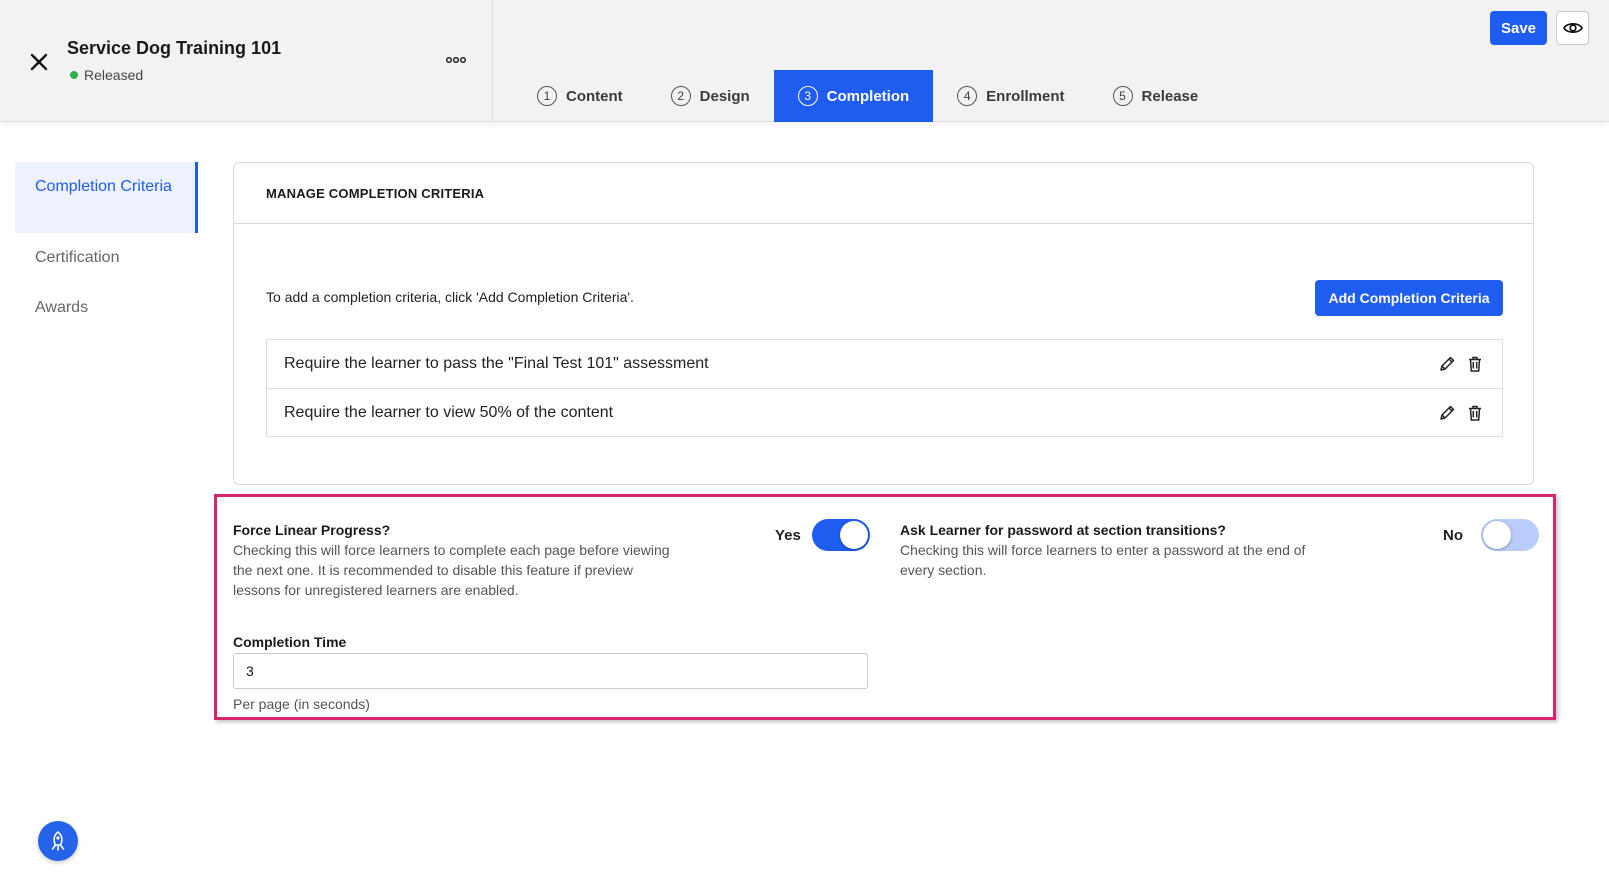  I want to click on card-heading: MANAGE COMPLETION CRITERIA, so click(883, 193).